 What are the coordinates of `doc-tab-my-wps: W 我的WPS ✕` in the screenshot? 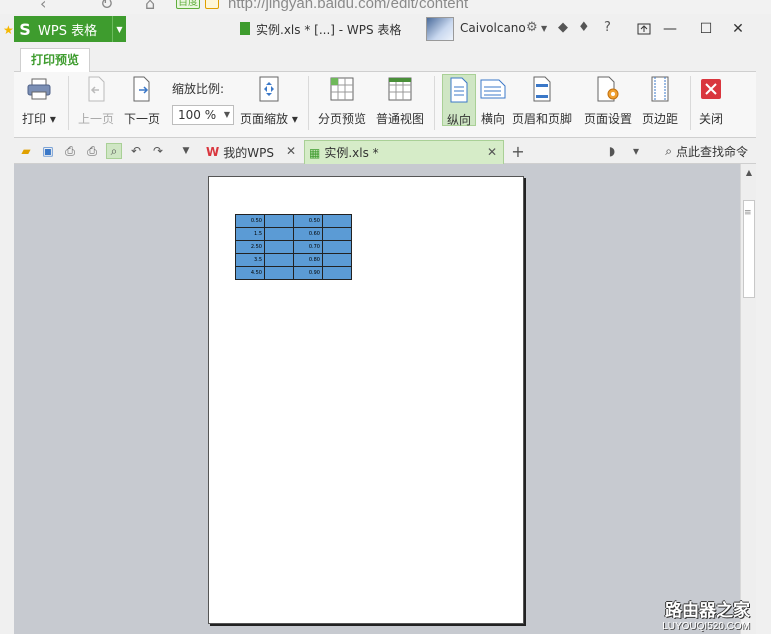 It's located at (252, 152).